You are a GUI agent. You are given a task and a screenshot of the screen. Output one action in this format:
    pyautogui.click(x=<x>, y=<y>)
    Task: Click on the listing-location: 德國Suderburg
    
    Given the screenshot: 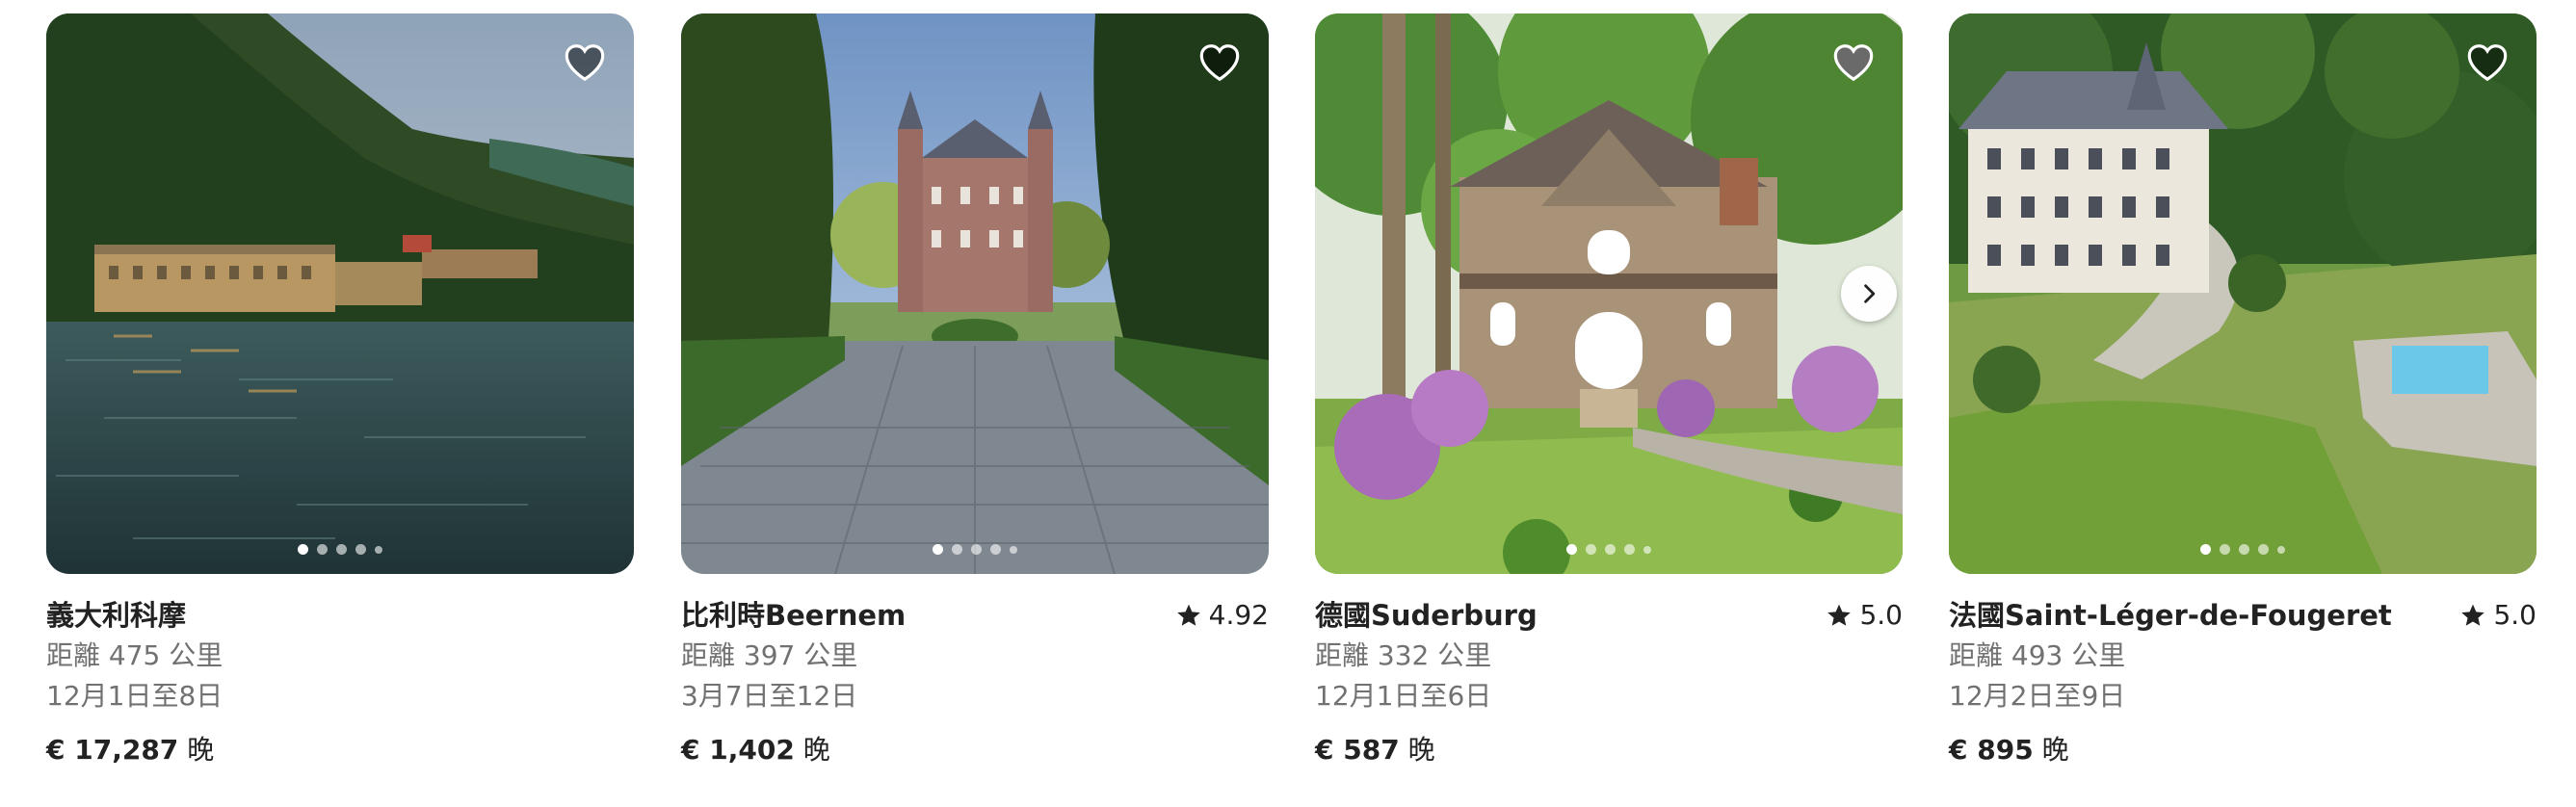 What is the action you would take?
    pyautogui.click(x=1426, y=615)
    